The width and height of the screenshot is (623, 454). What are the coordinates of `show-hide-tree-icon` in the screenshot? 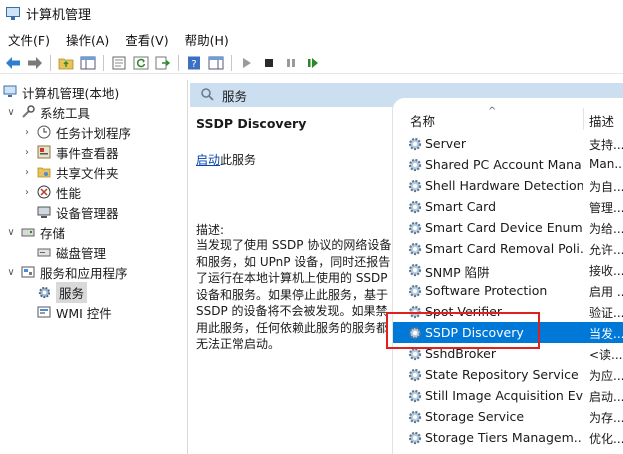 It's located at (88, 63).